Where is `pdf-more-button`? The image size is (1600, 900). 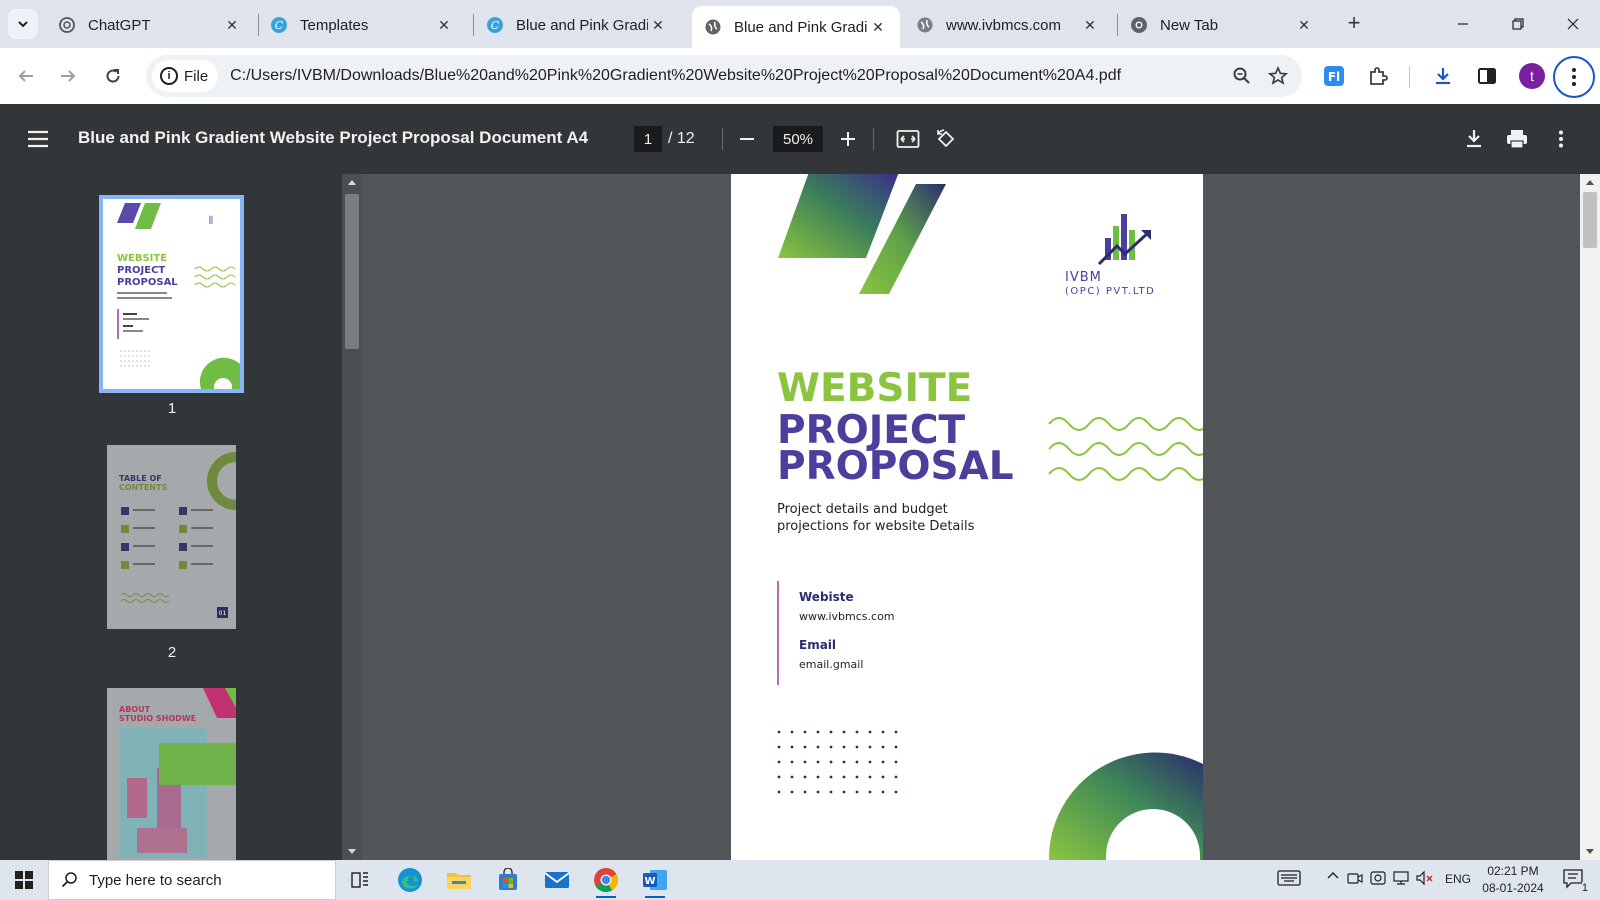
pdf-more-button is located at coordinates (1561, 139).